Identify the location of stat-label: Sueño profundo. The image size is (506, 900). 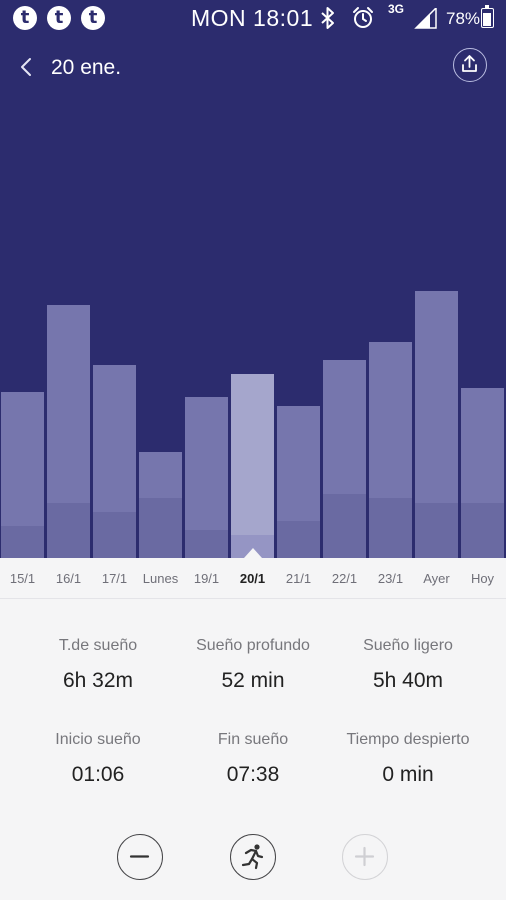
(253, 645).